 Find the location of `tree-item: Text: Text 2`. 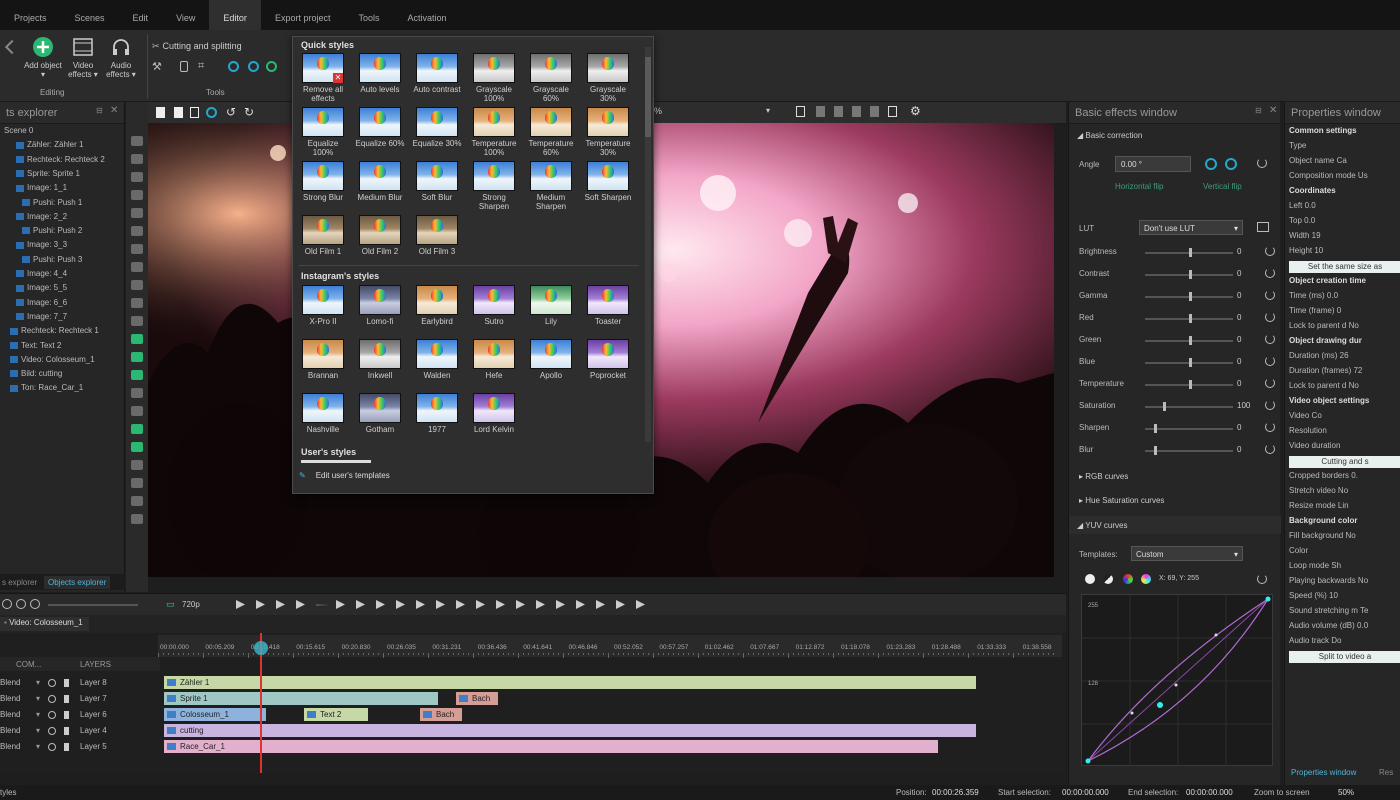

tree-item: Text: Text 2 is located at coordinates (35, 345).